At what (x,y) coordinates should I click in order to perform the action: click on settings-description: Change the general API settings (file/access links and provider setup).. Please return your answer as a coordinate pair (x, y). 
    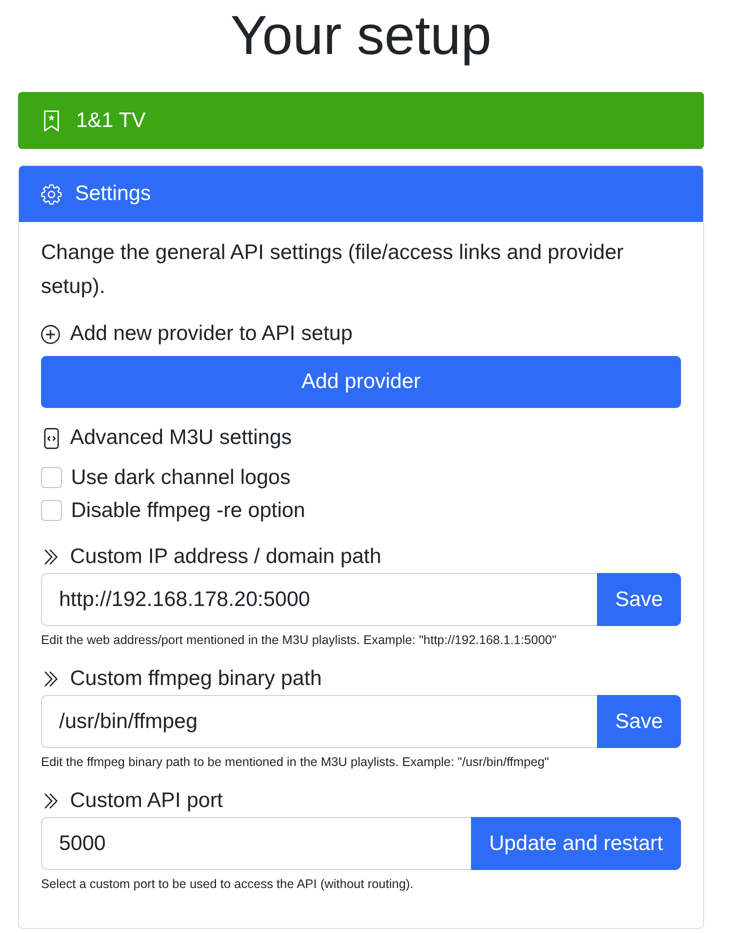
    Looking at the image, I should click on (332, 270).